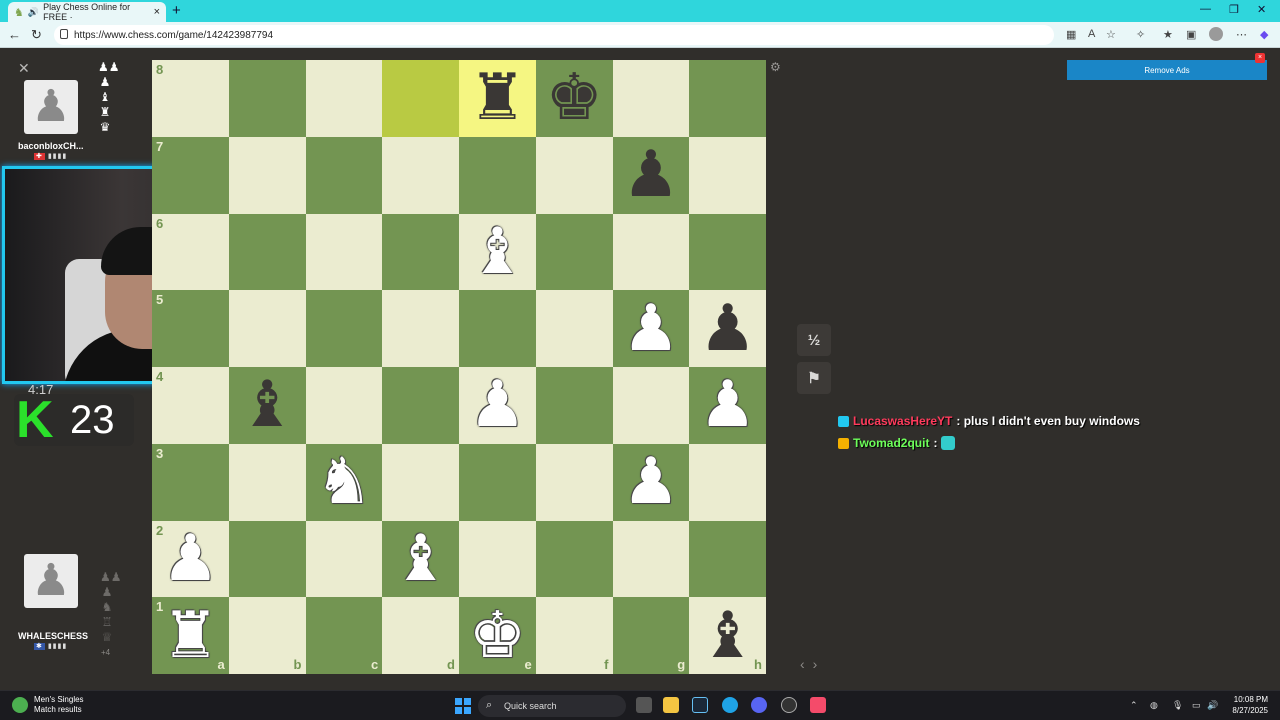 The image size is (1280, 720). I want to click on square-d7, so click(420, 175).